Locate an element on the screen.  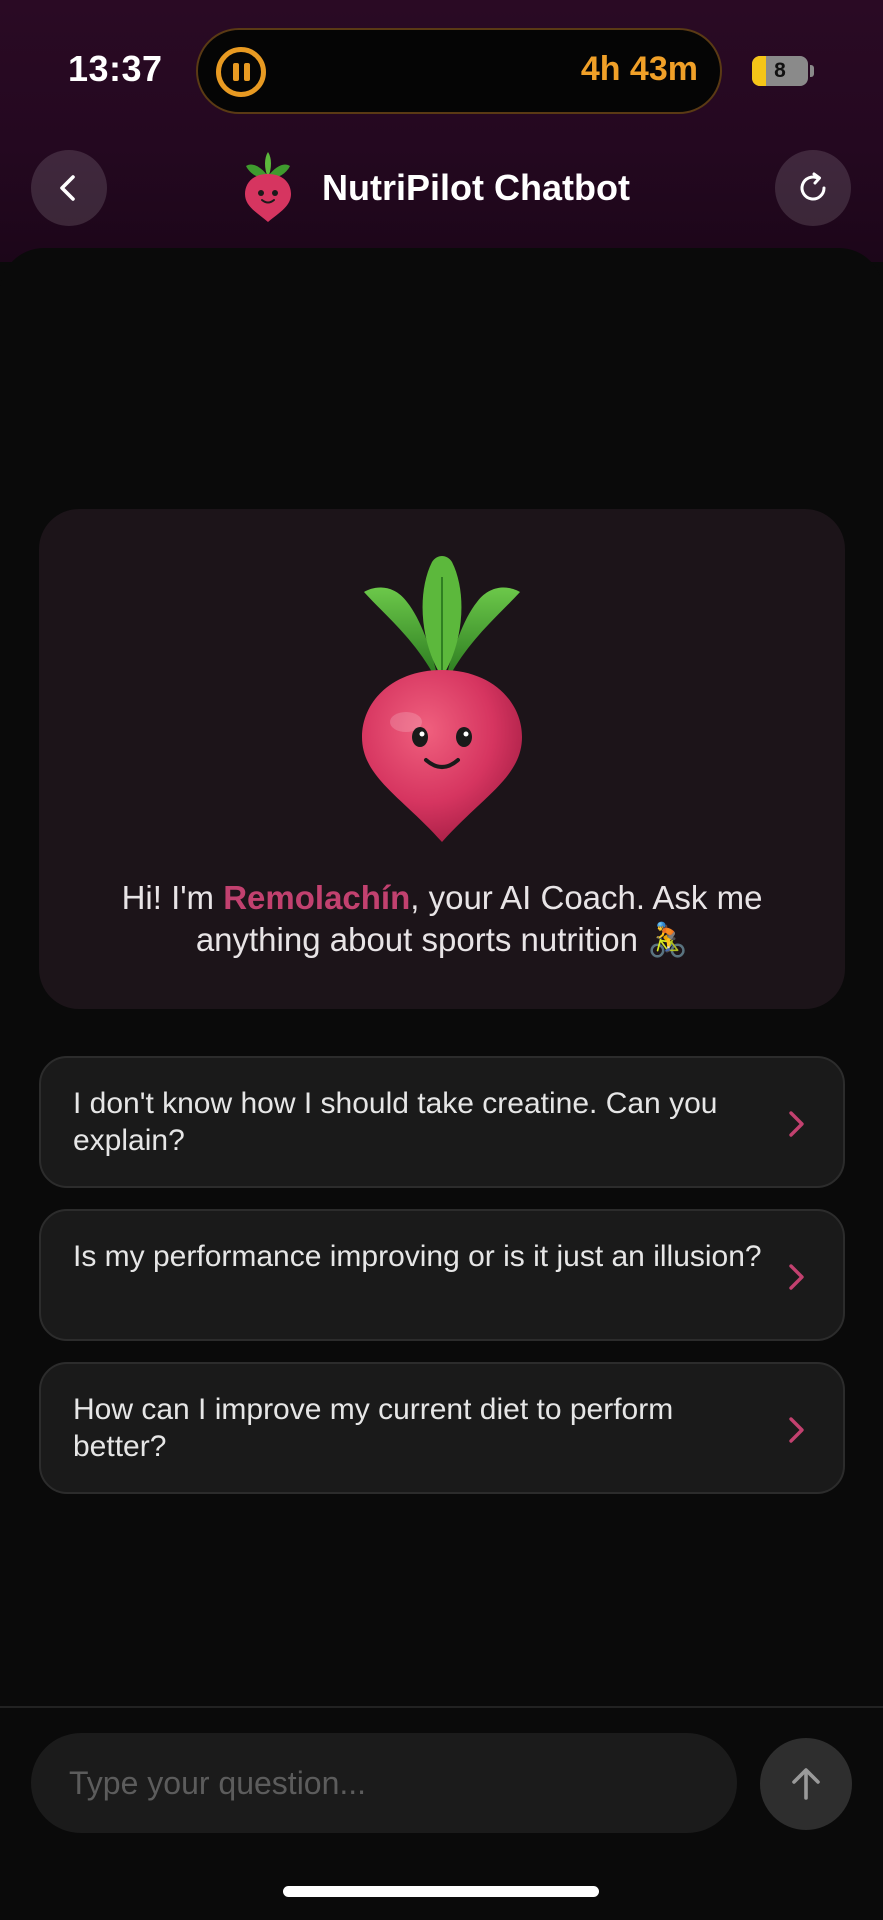
battery-tip is located at coordinates (812, 71).